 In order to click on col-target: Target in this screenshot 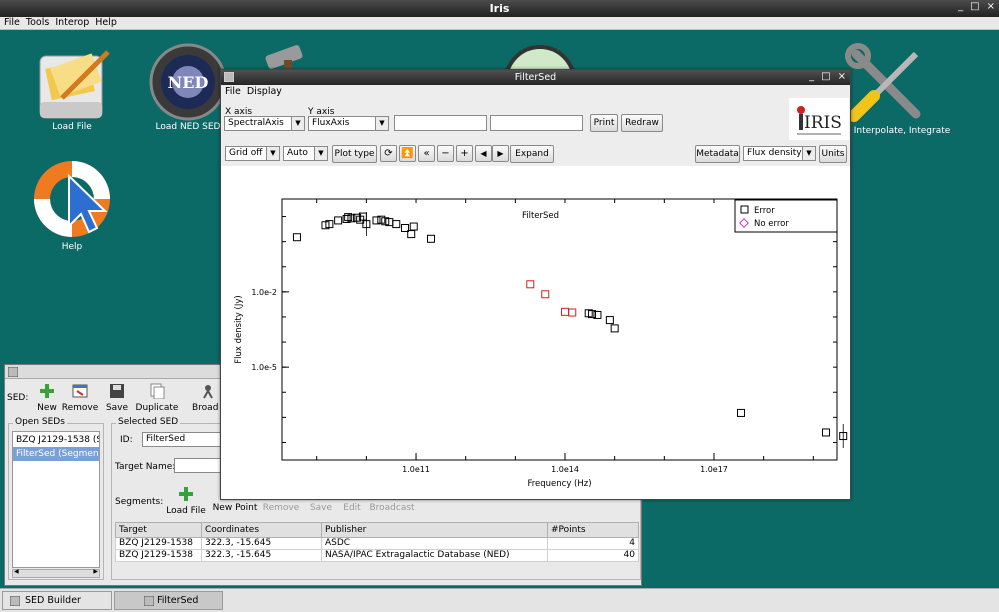, I will do `click(158, 530)`.